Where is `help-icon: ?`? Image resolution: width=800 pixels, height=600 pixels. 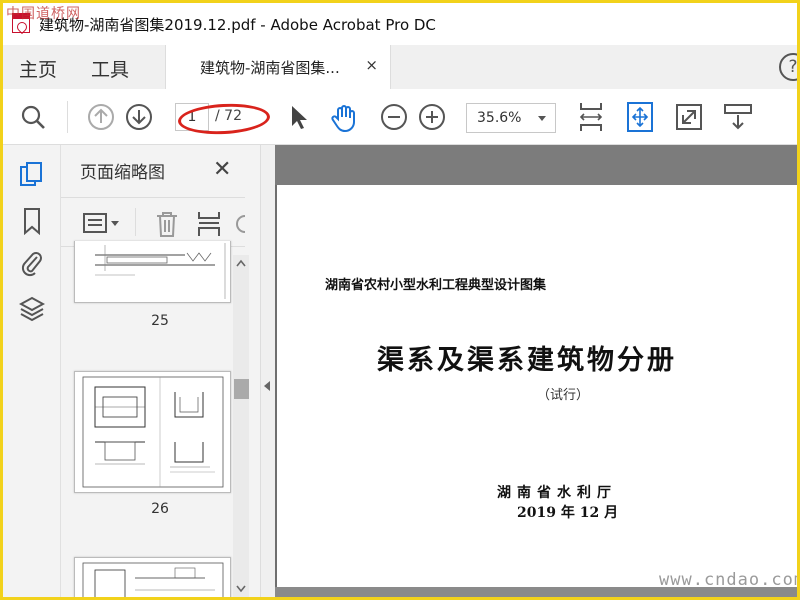
help-icon: ? is located at coordinates (788, 67).